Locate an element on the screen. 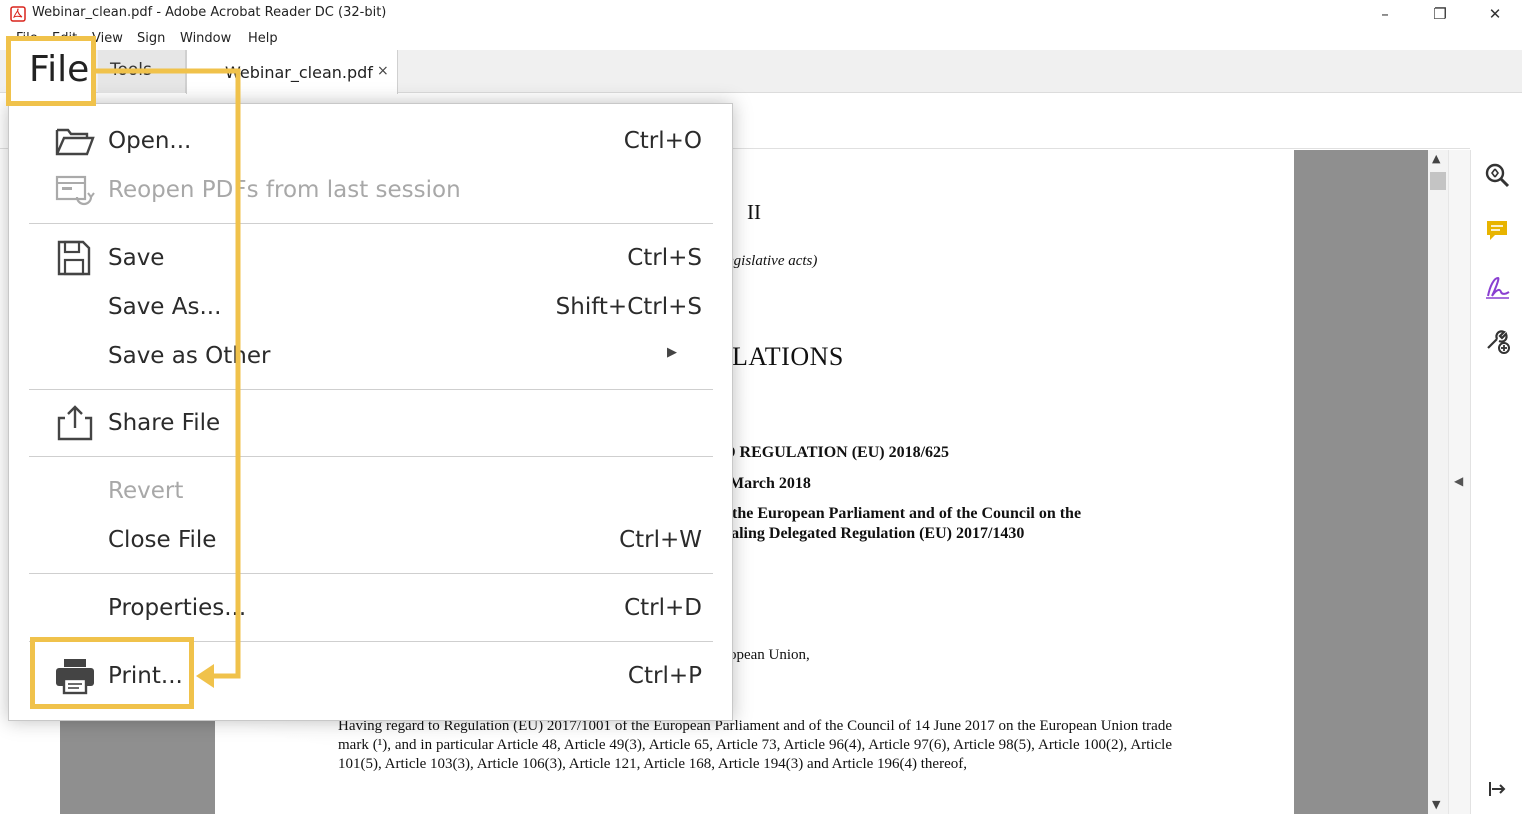 The image size is (1522, 814). file-highlight-label: File is located at coordinates (59, 69).